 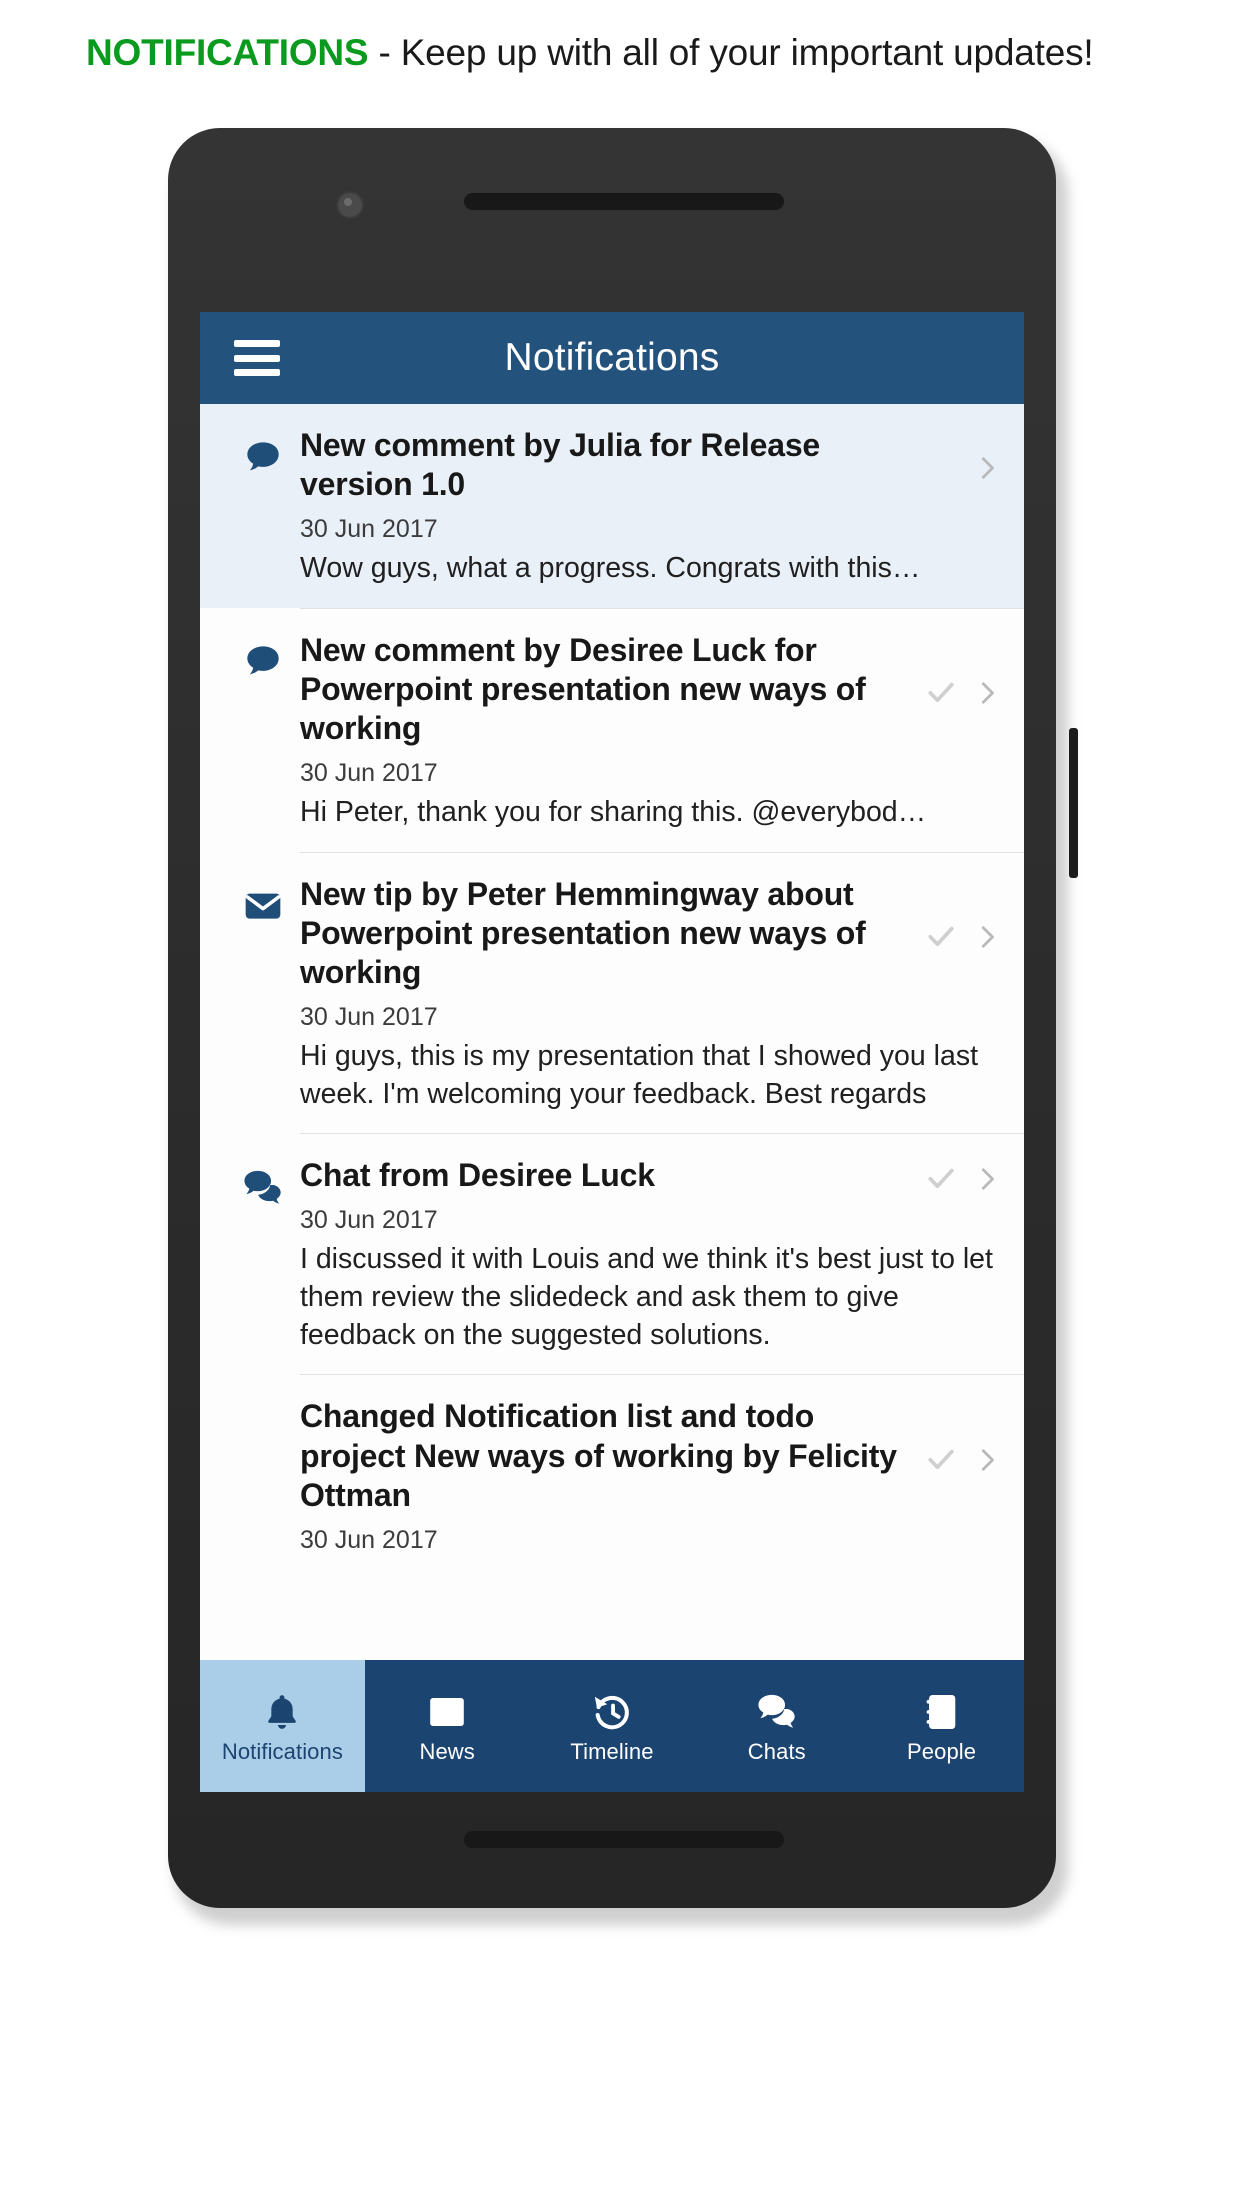 I want to click on page-title: Notifications, so click(x=612, y=357).